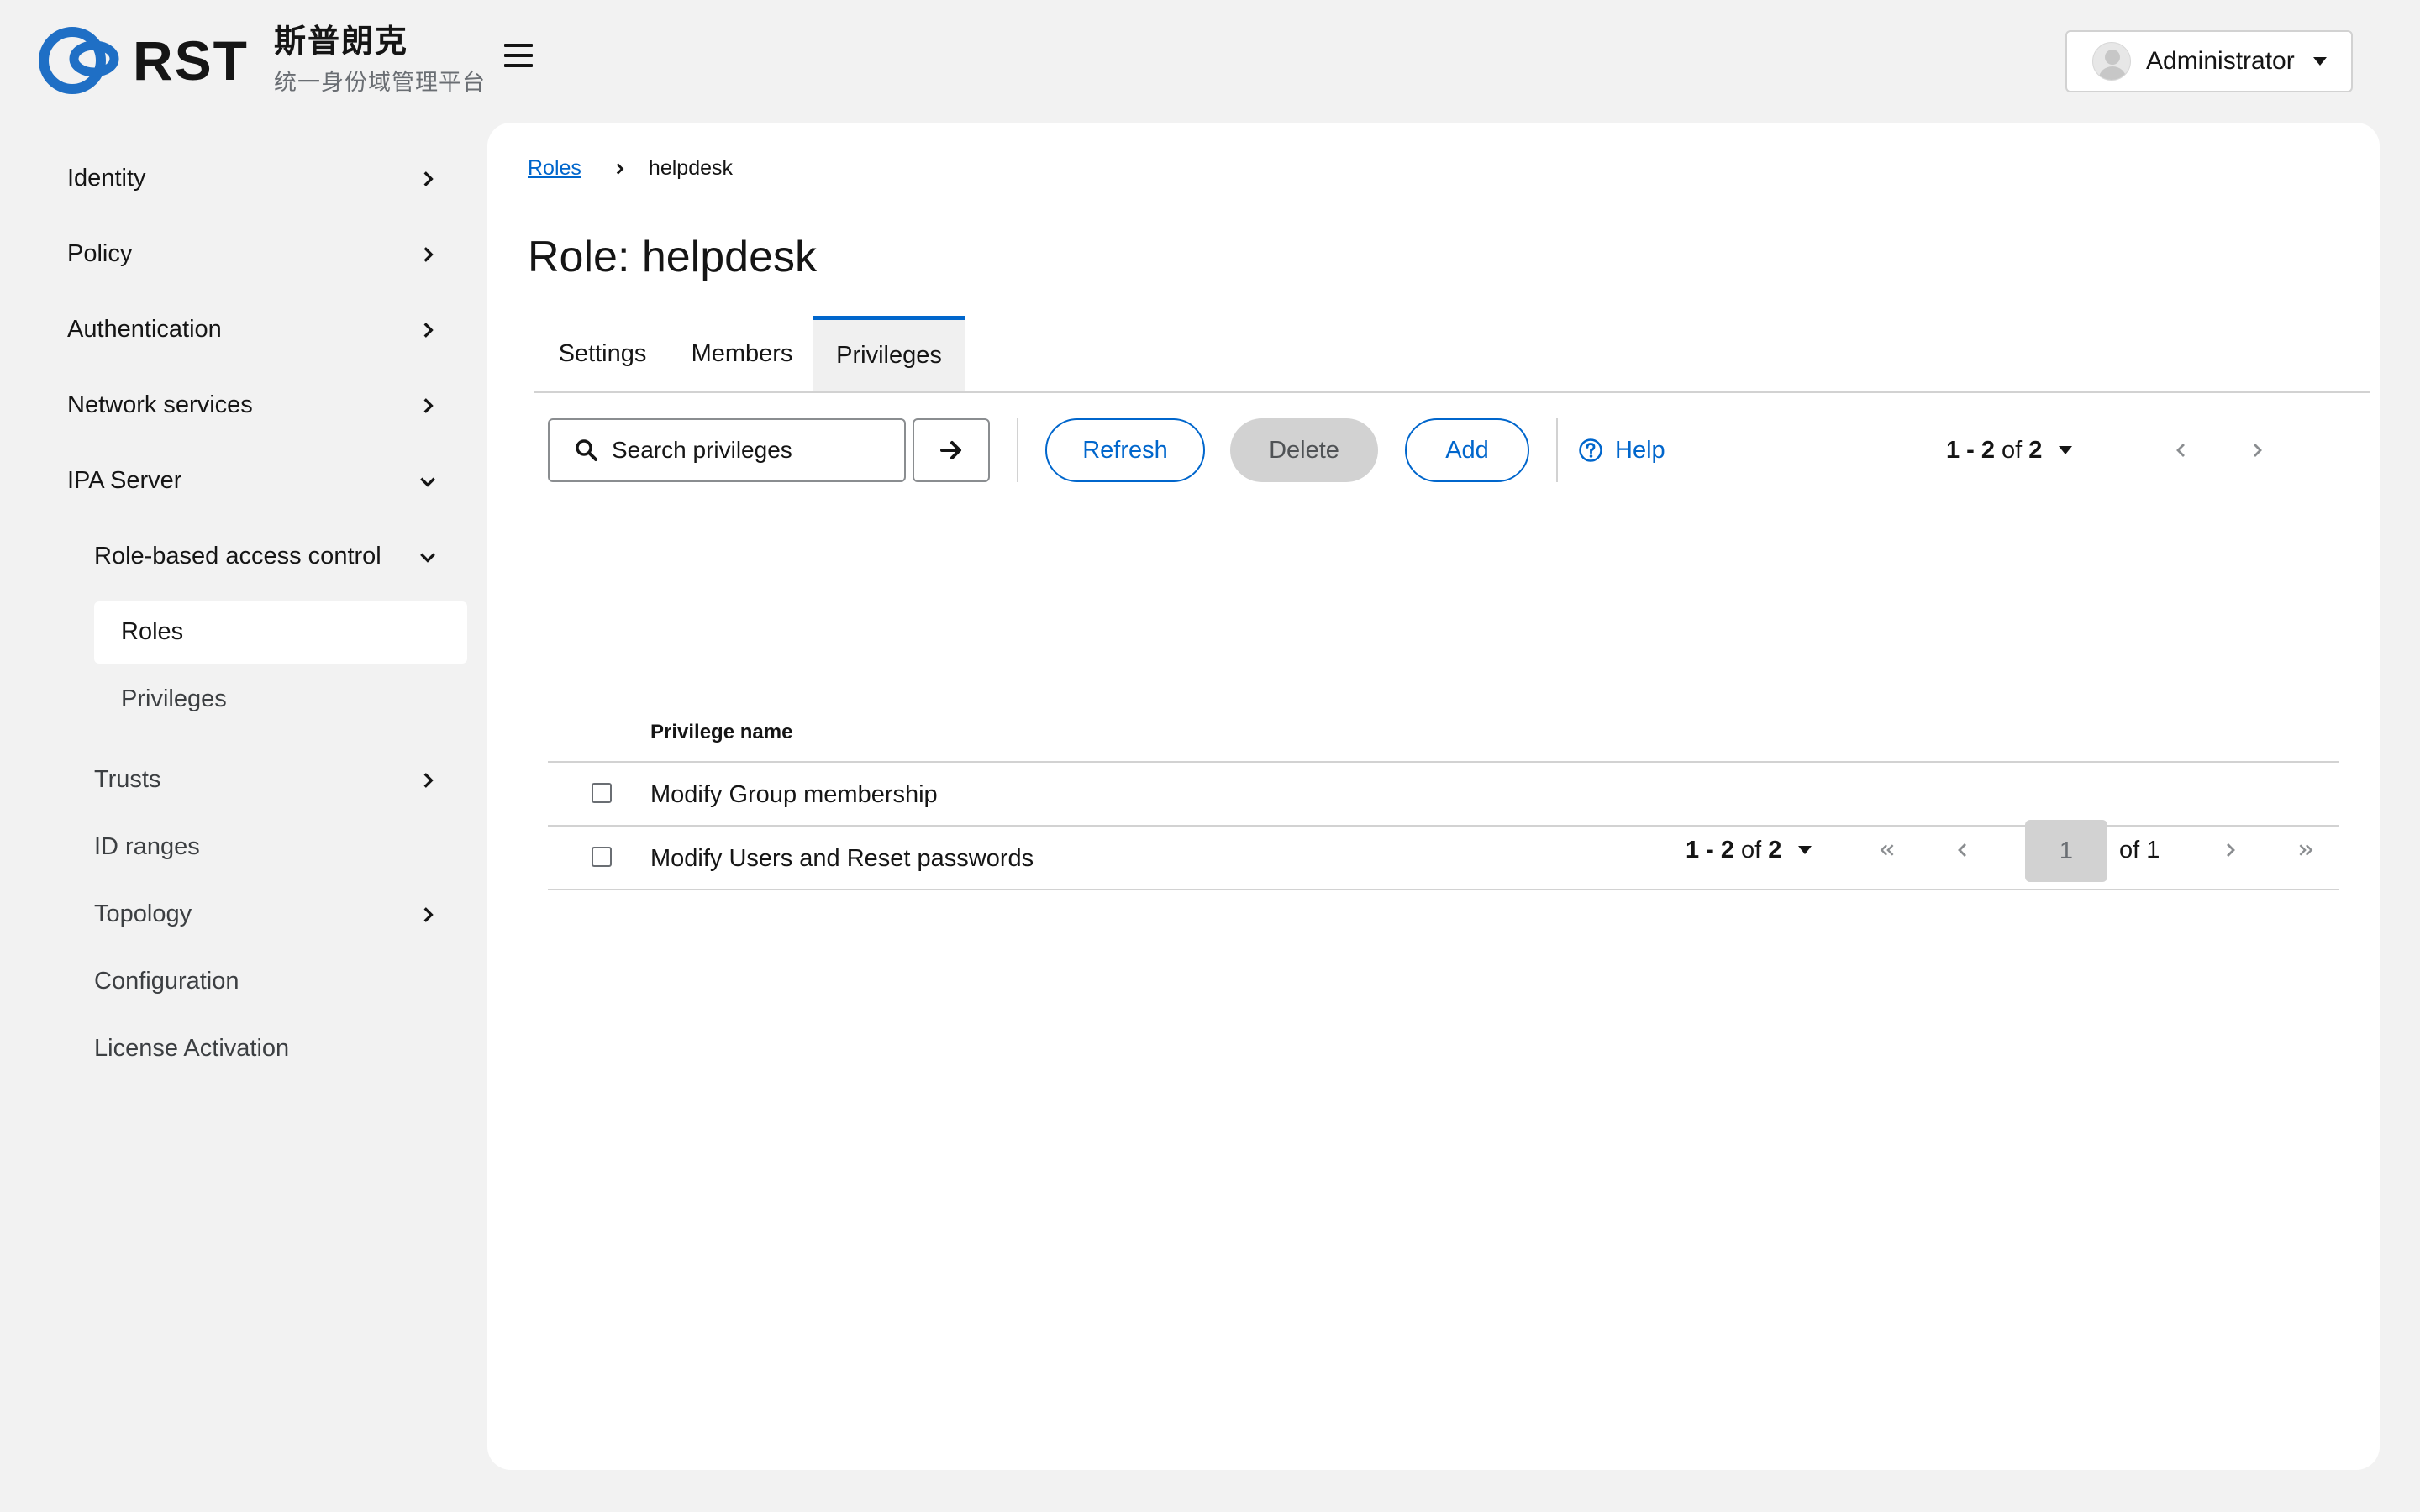 The image size is (2420, 1512). I want to click on brand-logo: RST 斯普朗克 统一身份域管理平台, so click(262, 60).